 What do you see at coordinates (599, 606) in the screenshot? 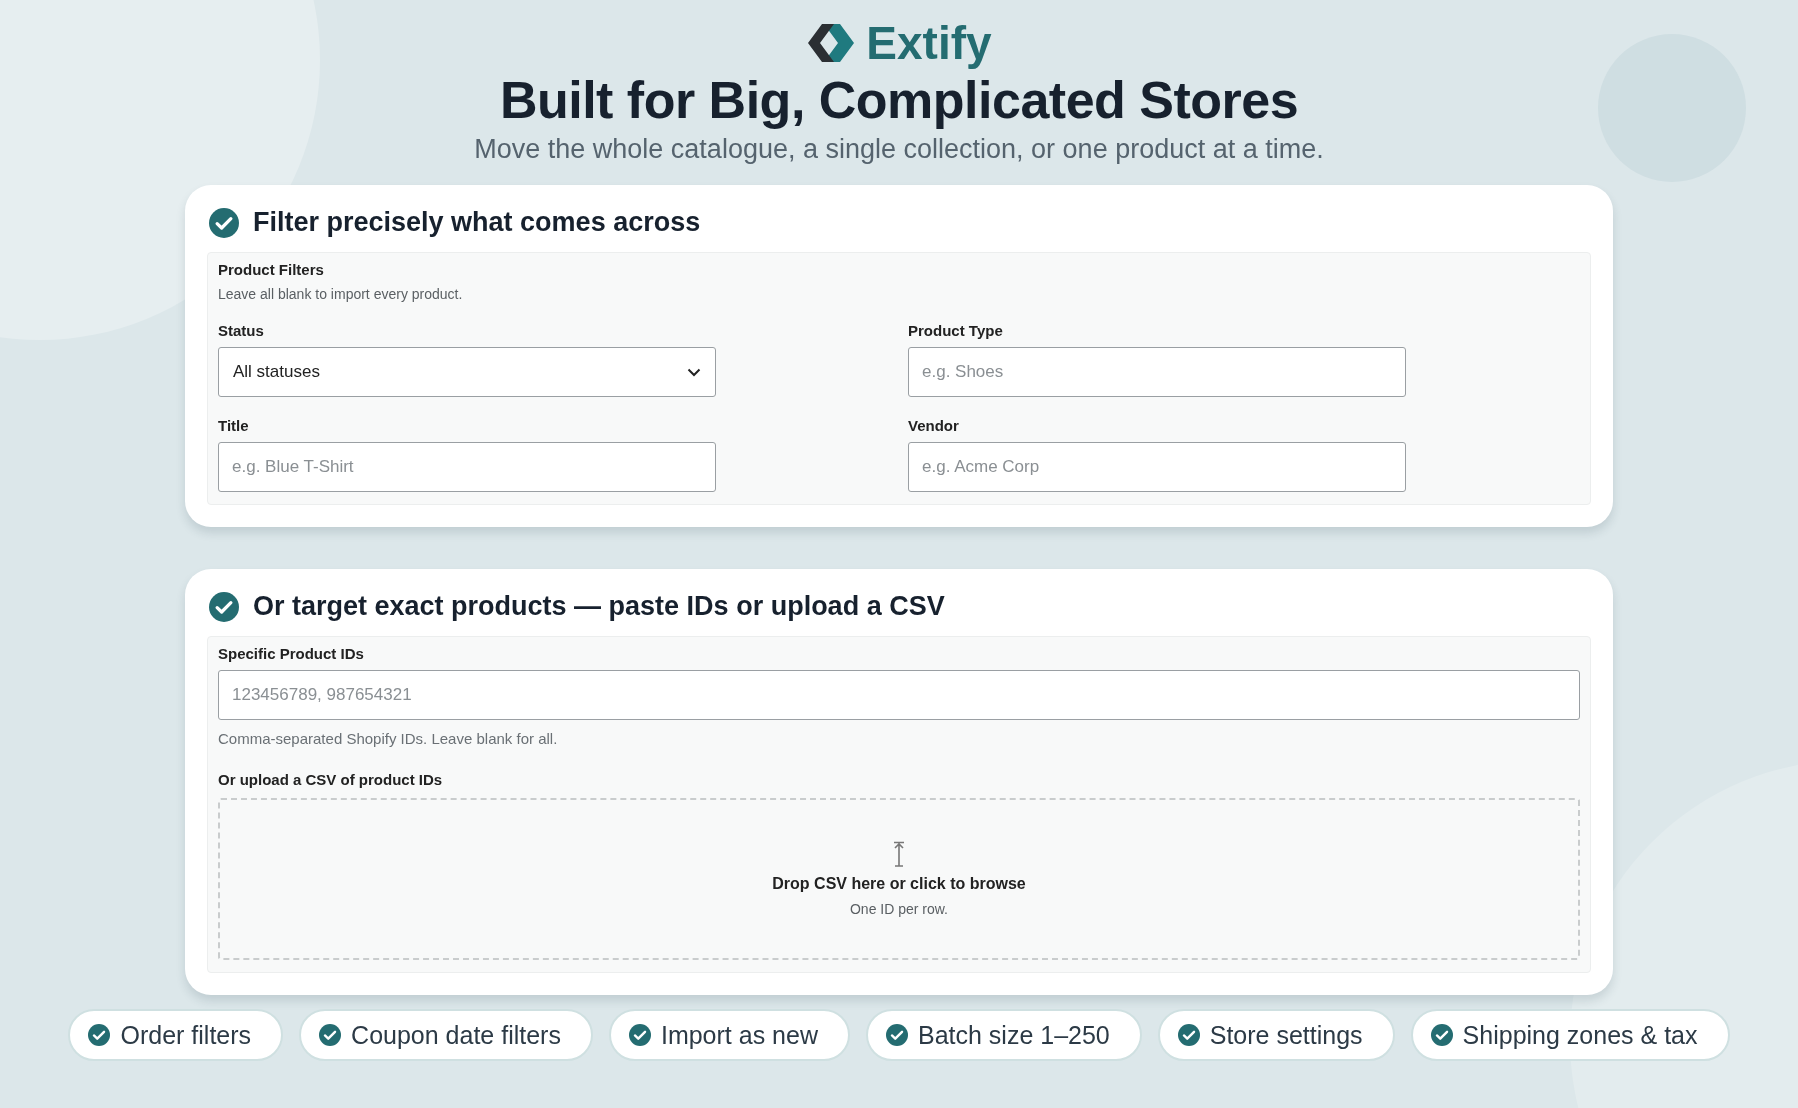
I see `card-title: Or target exact products — paste IDs or upload a CSV` at bounding box center [599, 606].